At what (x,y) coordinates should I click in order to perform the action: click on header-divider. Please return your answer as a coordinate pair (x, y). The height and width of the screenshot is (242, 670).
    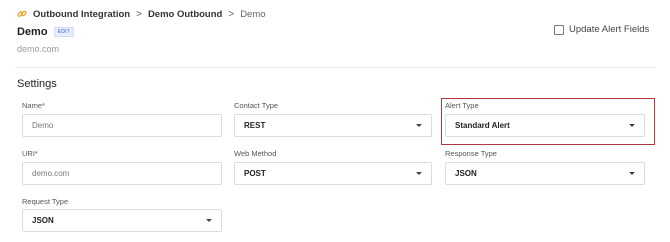
    Looking at the image, I should click on (335, 67).